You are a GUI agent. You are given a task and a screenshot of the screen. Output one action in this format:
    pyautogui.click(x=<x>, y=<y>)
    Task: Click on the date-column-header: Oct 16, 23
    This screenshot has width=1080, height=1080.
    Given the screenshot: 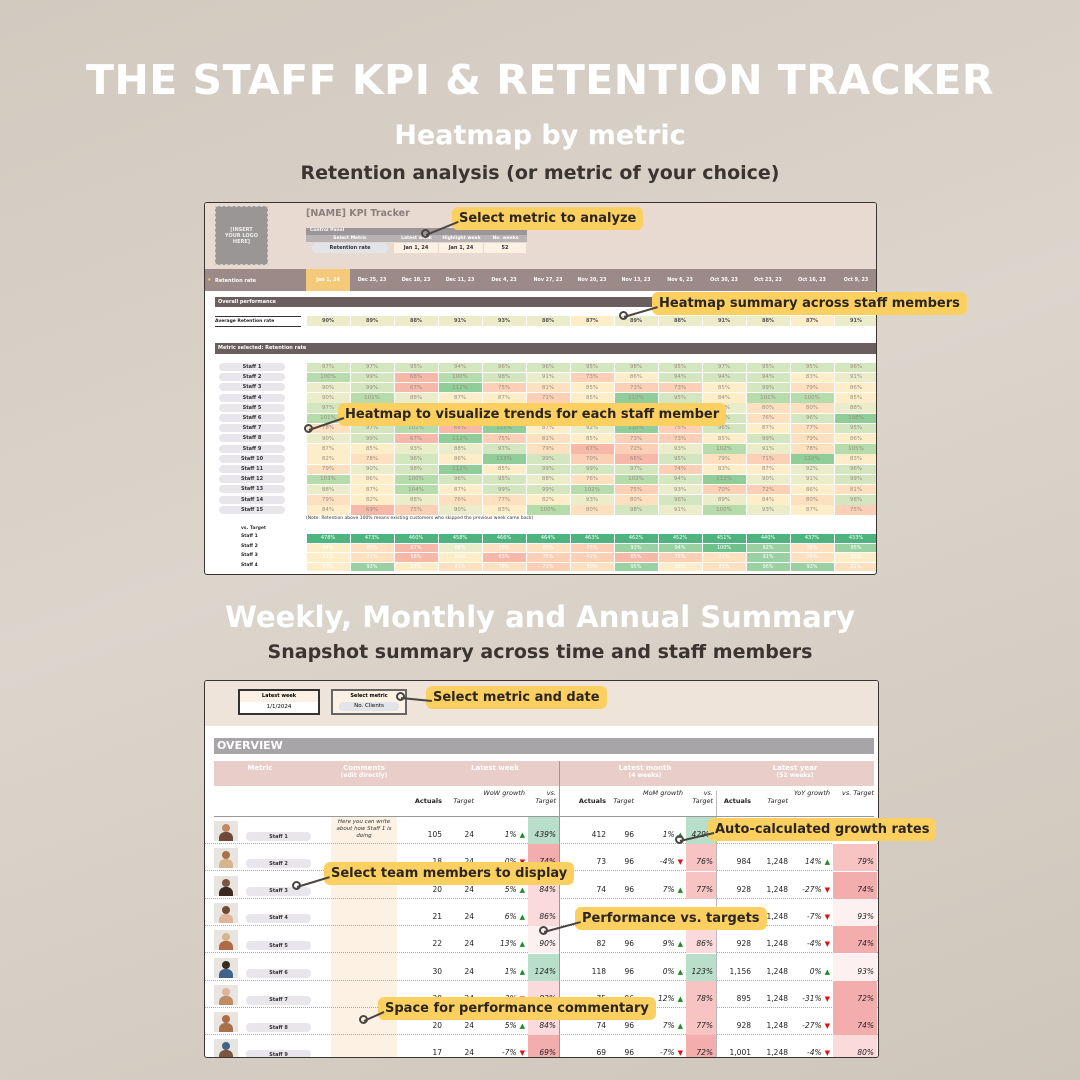 What is the action you would take?
    pyautogui.click(x=812, y=280)
    